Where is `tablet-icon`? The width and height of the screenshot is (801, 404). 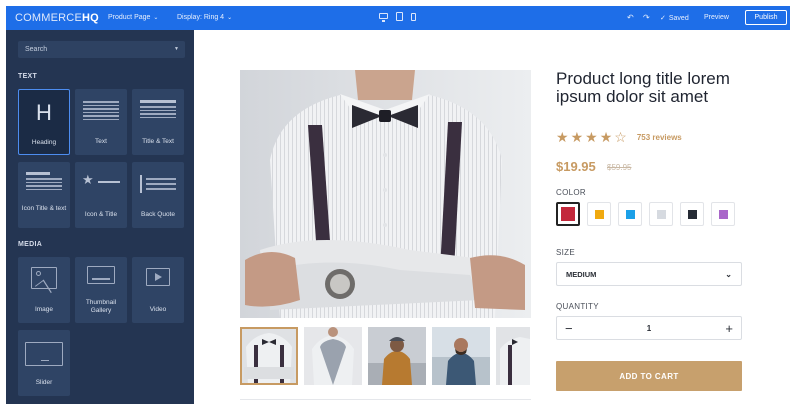 tablet-icon is located at coordinates (399, 16).